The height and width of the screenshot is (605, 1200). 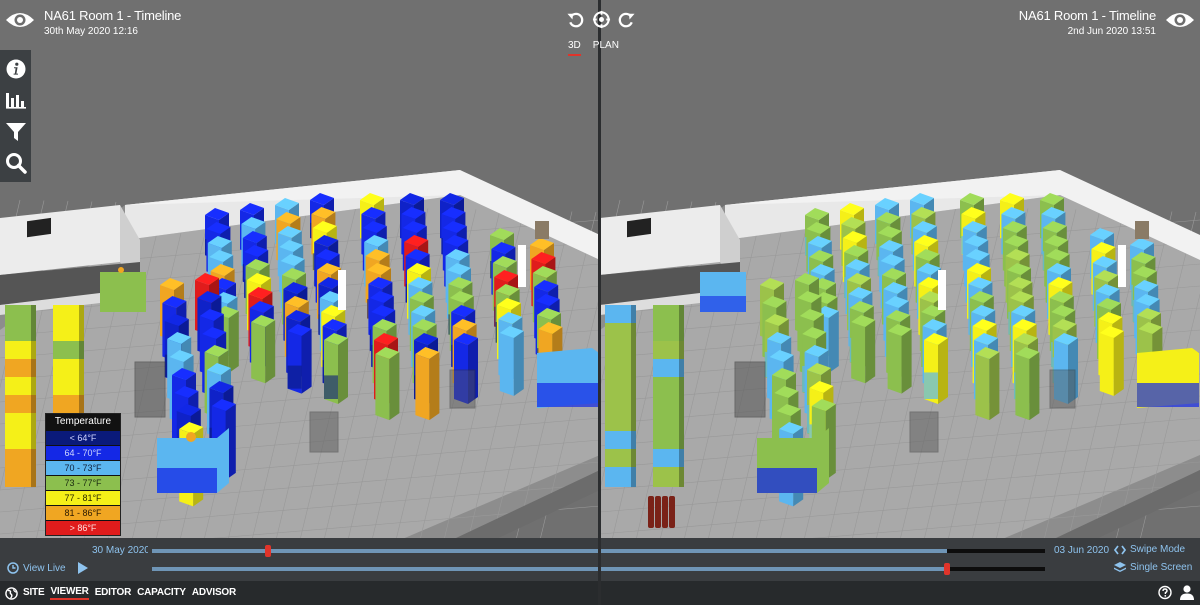 What do you see at coordinates (575, 19) in the screenshot?
I see `rotate-left-icon` at bounding box center [575, 19].